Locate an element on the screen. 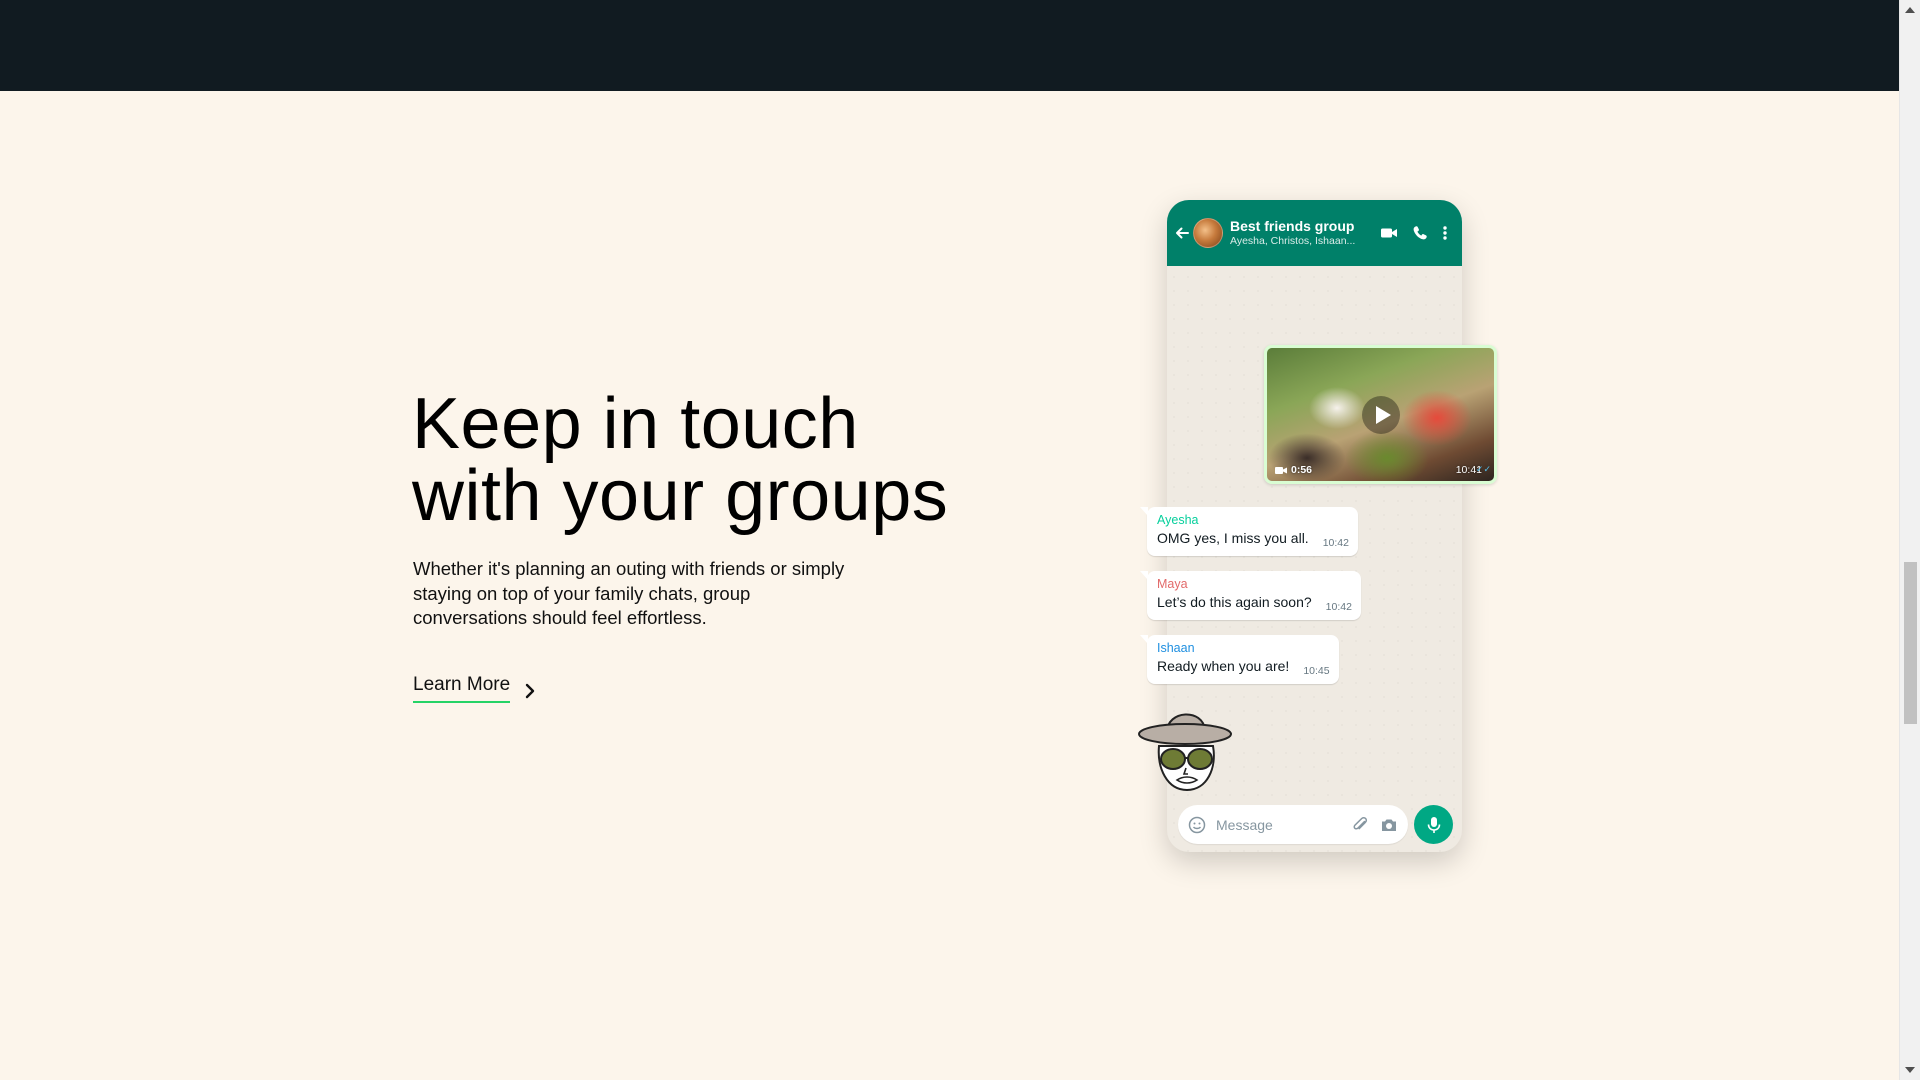  message-composer: Message is located at coordinates (1293, 824).